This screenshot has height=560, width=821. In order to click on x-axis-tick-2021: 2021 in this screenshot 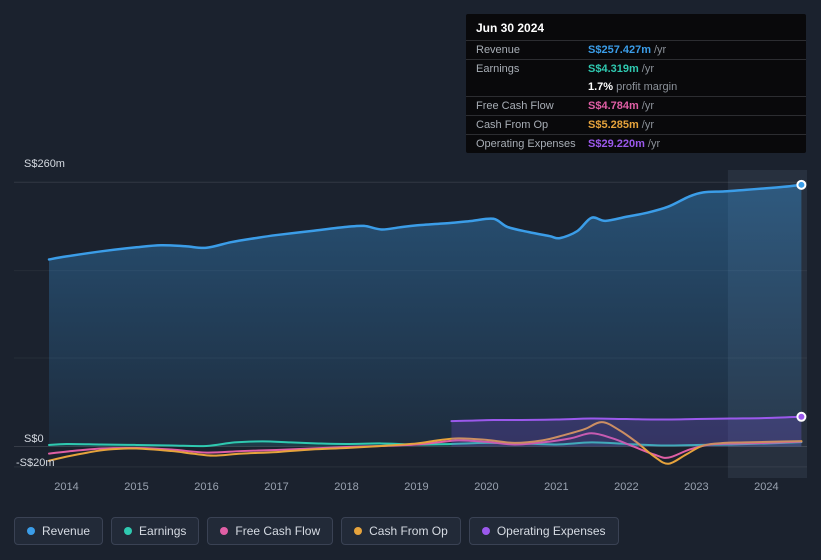, I will do `click(556, 487)`.